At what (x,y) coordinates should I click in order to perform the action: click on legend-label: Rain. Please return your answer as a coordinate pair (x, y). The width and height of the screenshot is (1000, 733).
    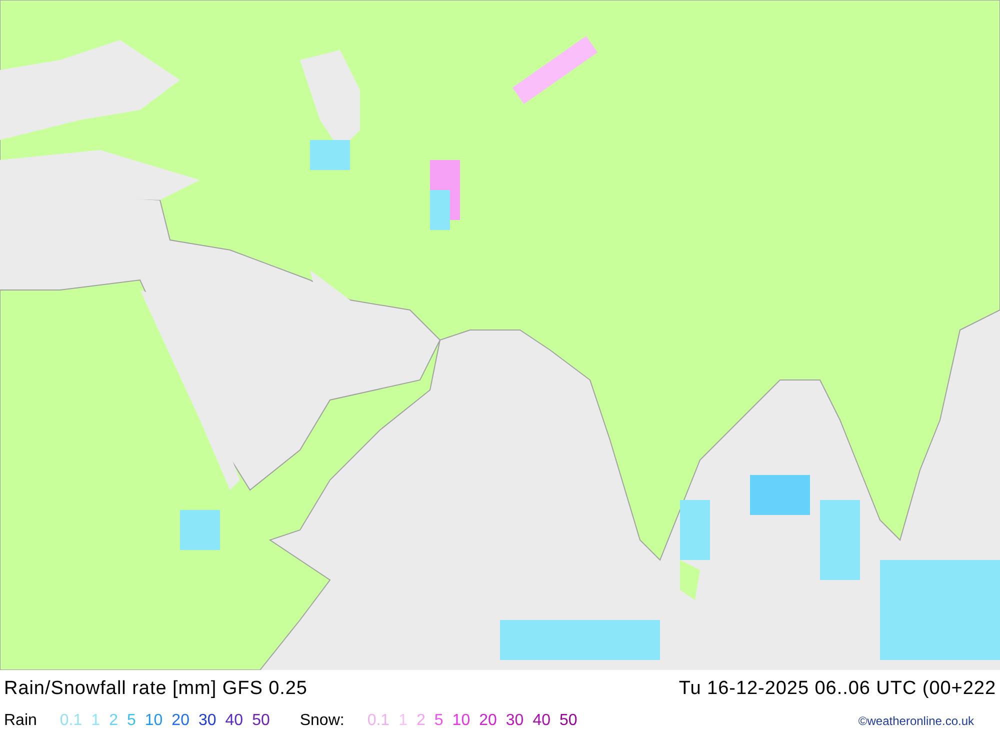
    Looking at the image, I should click on (20, 720).